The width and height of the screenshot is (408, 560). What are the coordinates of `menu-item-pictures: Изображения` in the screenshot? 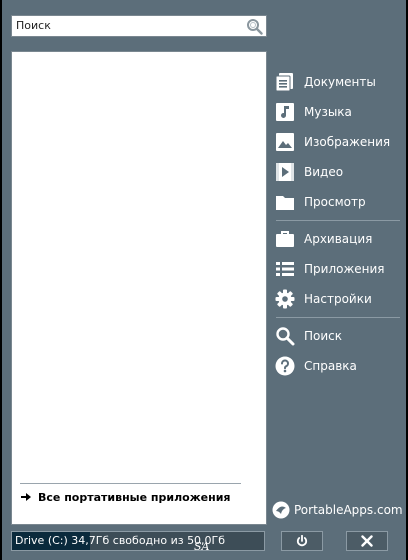 It's located at (337, 142).